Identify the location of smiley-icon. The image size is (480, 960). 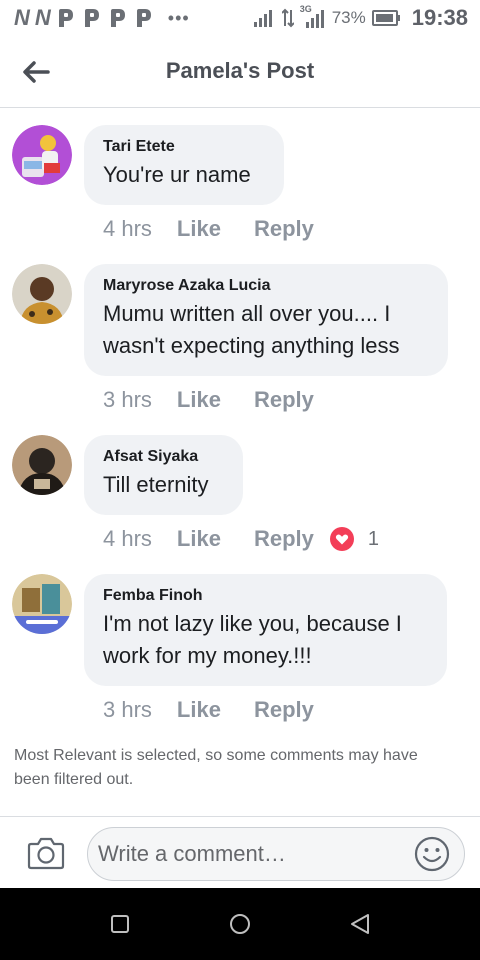
(432, 854).